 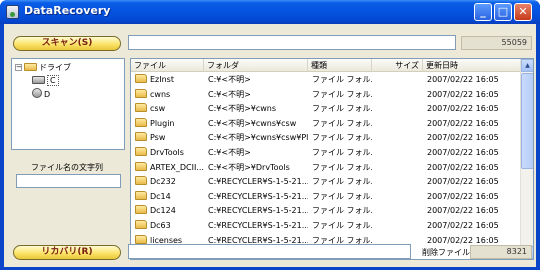 I want to click on file-name: Plugin, so click(x=162, y=123).